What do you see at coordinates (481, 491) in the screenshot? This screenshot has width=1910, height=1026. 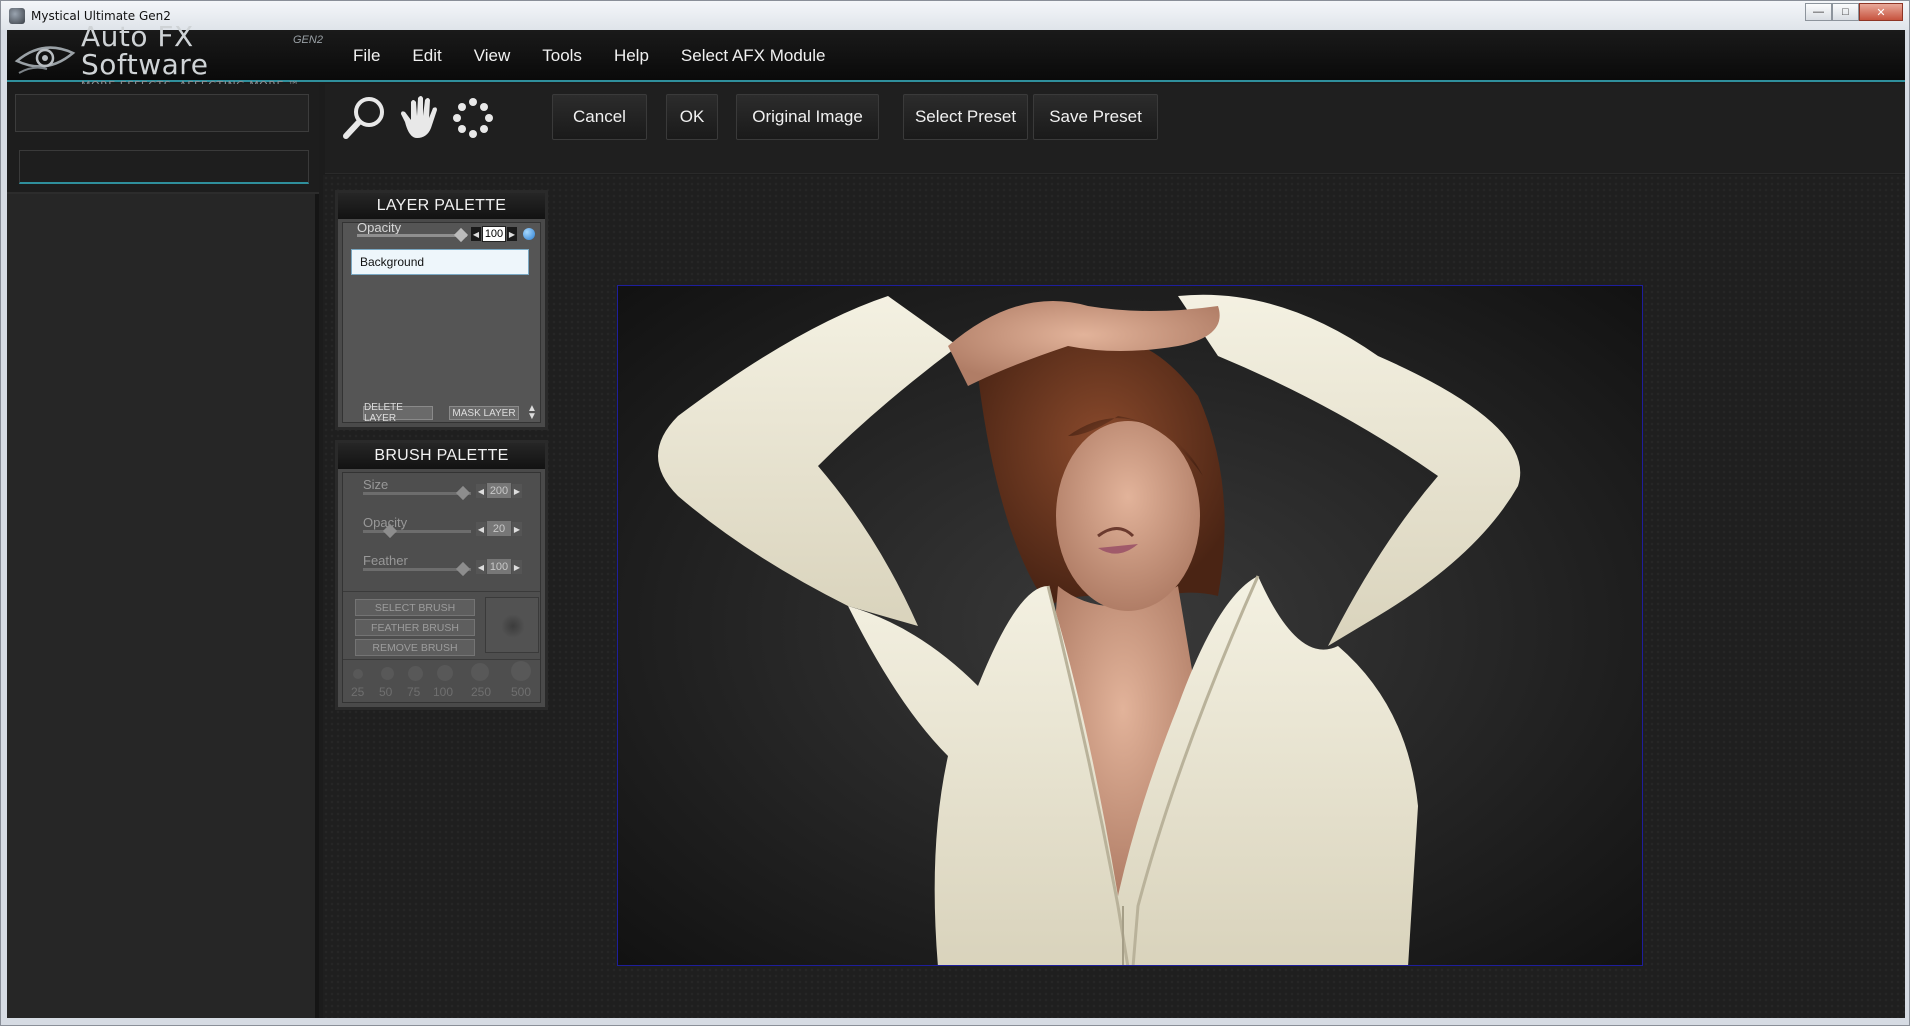 I see `brush-size-decrease: ◀` at bounding box center [481, 491].